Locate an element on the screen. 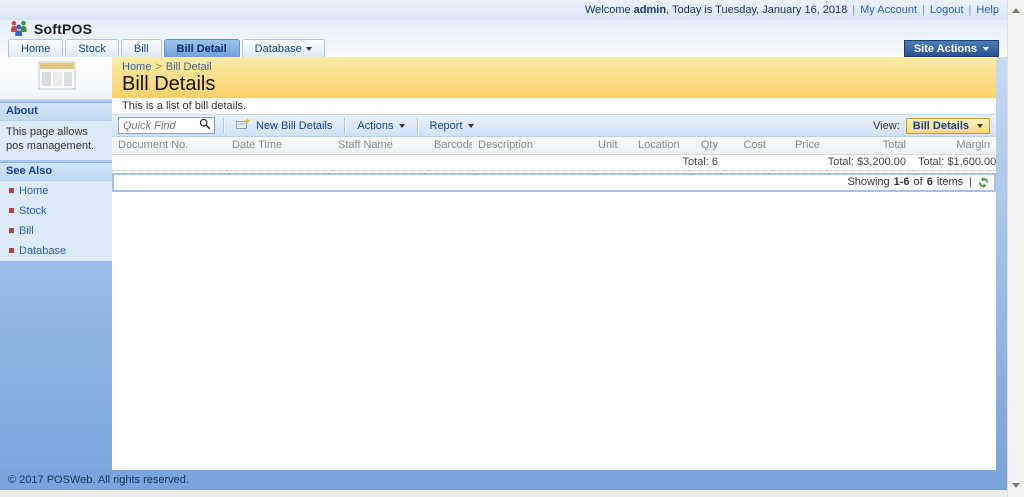 The width and height of the screenshot is (1024, 497). actions-button: Actions is located at coordinates (380, 126).